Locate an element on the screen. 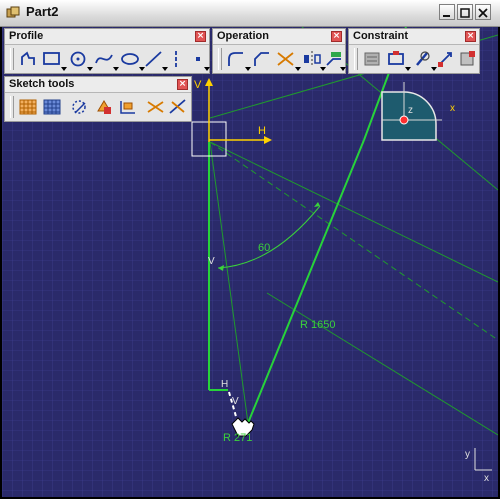 This screenshot has width=500, height=499. radius-dimension-short: R 271 is located at coordinates (237, 438).